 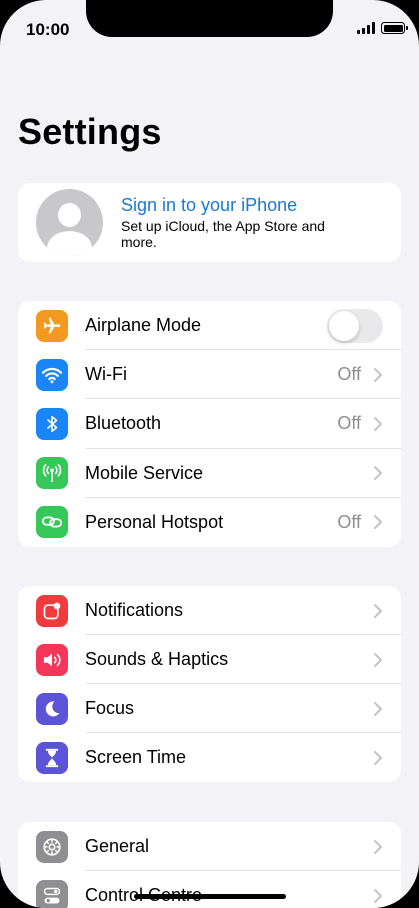 What do you see at coordinates (52, 610) in the screenshot?
I see `notification-bell-icon` at bounding box center [52, 610].